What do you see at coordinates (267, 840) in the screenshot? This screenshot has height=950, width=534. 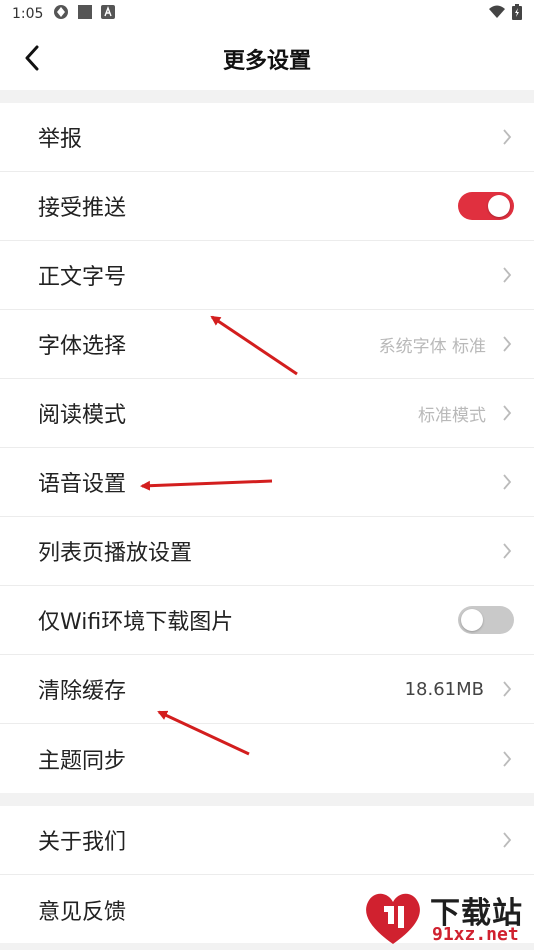 I see `setting-about-us: 关于我们` at bounding box center [267, 840].